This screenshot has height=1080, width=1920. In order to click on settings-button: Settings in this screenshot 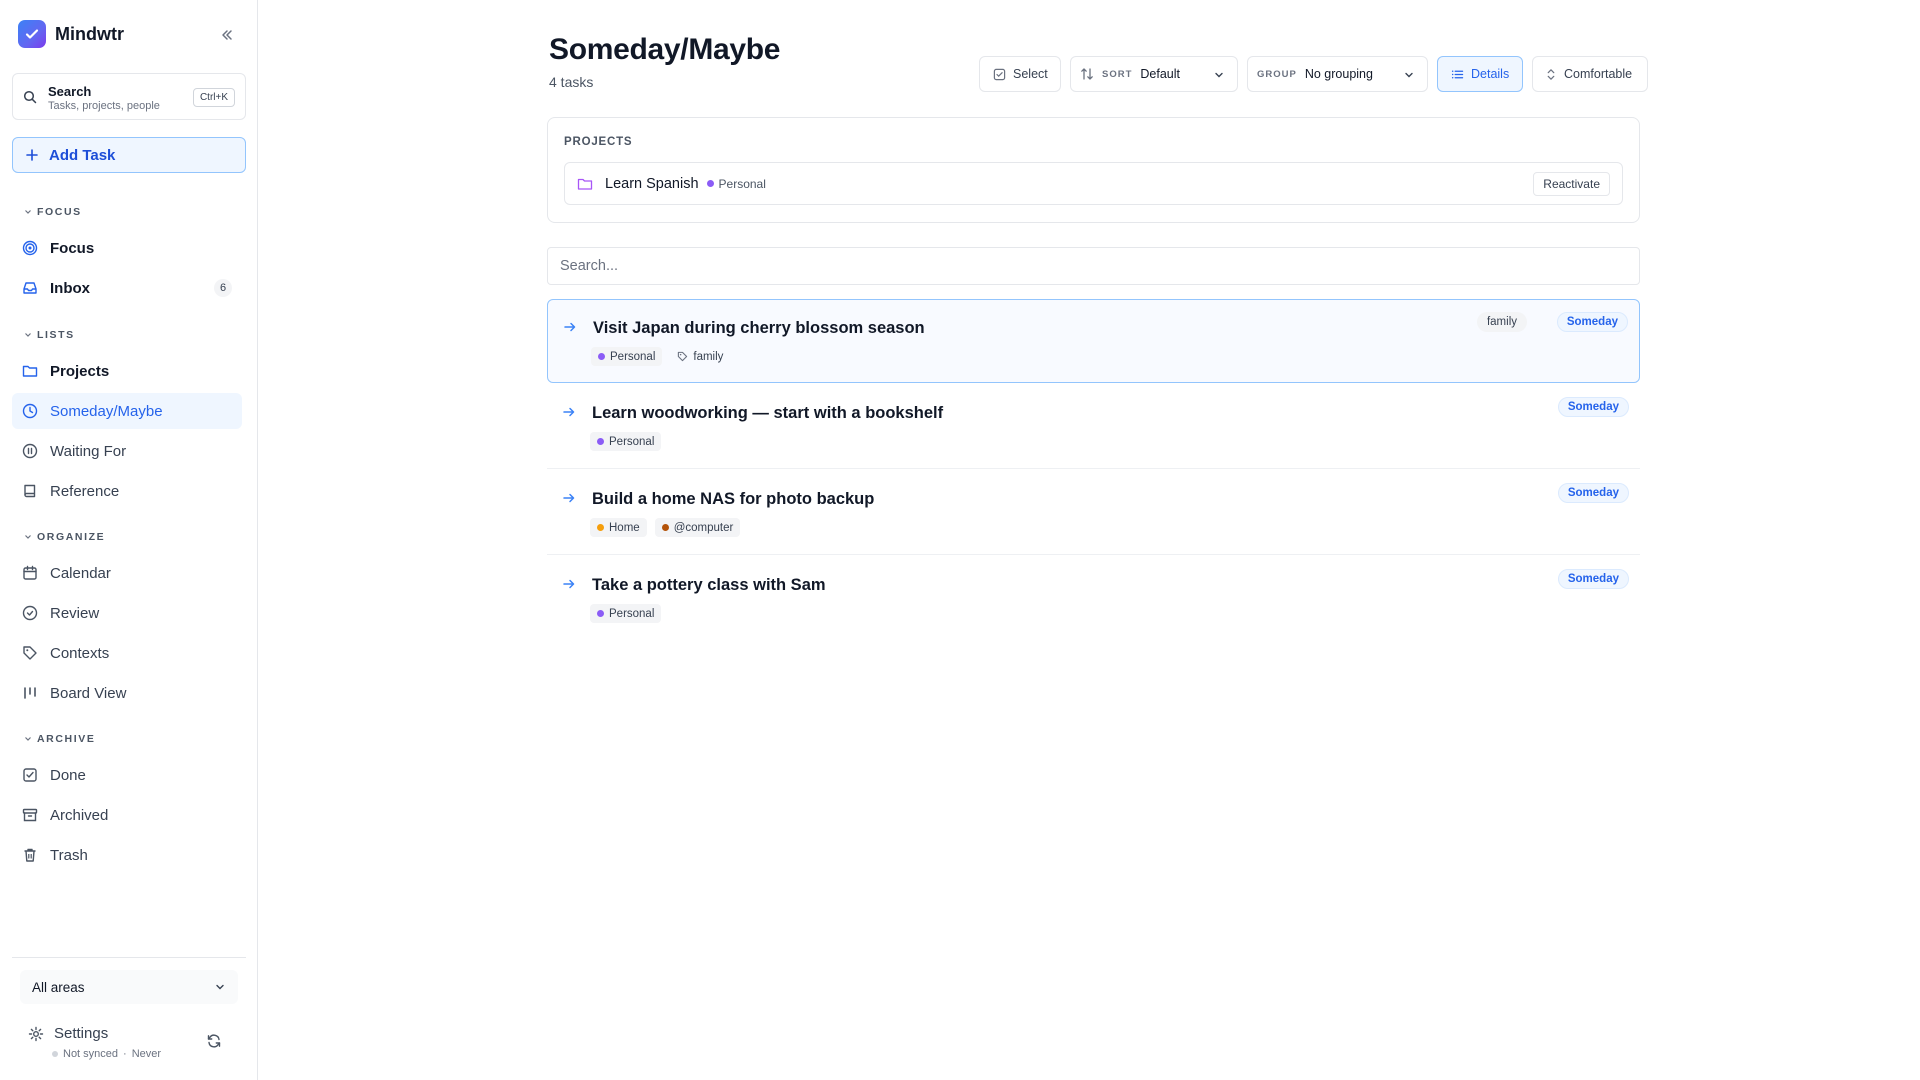, I will do `click(68, 1033)`.